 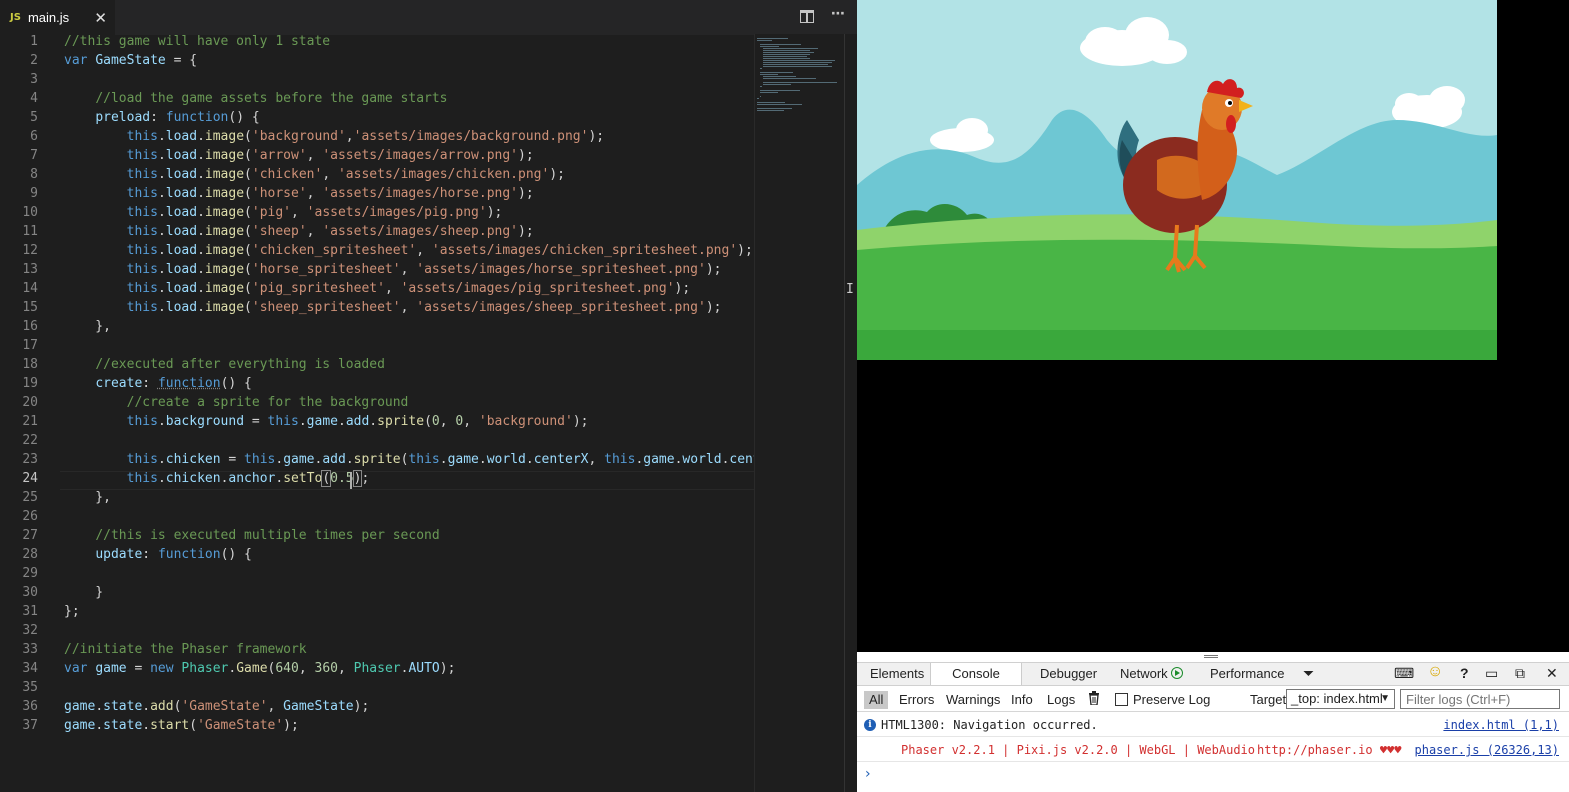 I want to click on console-icon: ⌨, so click(x=1404, y=673).